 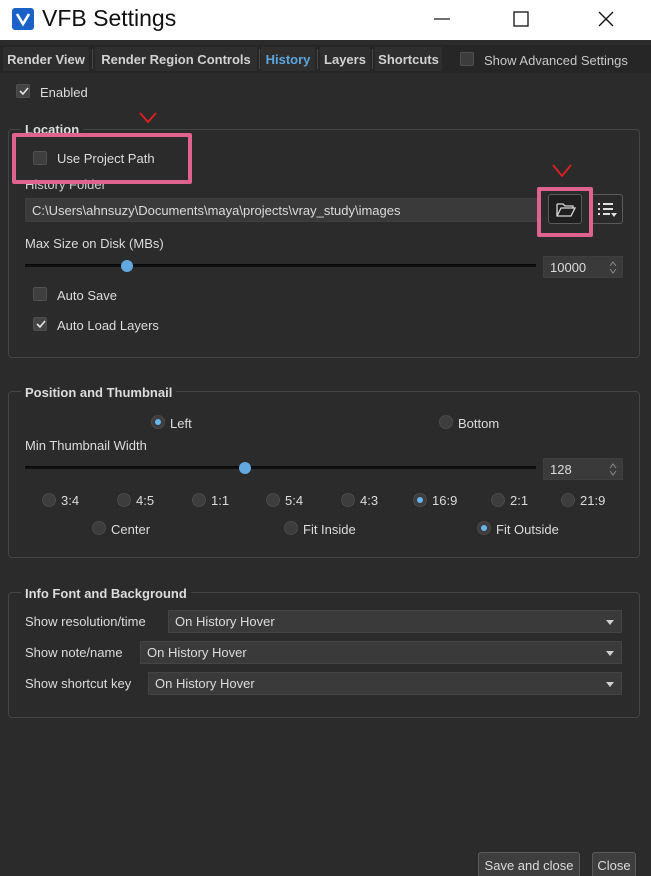 I want to click on fit-outside-label: Fit Outside, so click(x=527, y=529).